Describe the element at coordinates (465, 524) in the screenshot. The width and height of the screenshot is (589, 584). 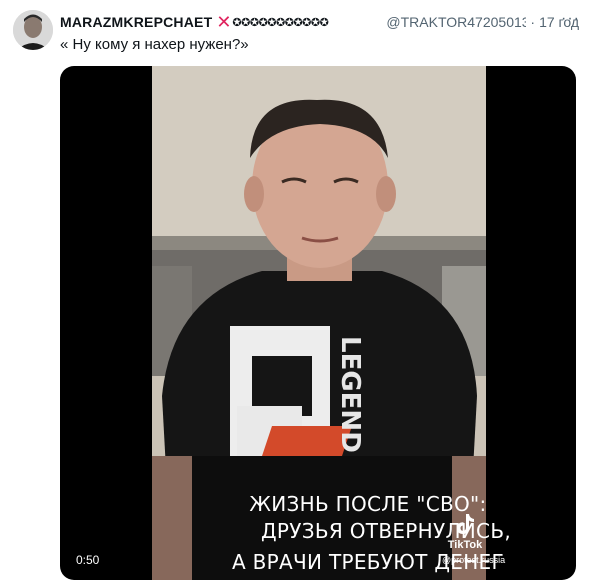
I see `tiktok-logo-icon` at that location.